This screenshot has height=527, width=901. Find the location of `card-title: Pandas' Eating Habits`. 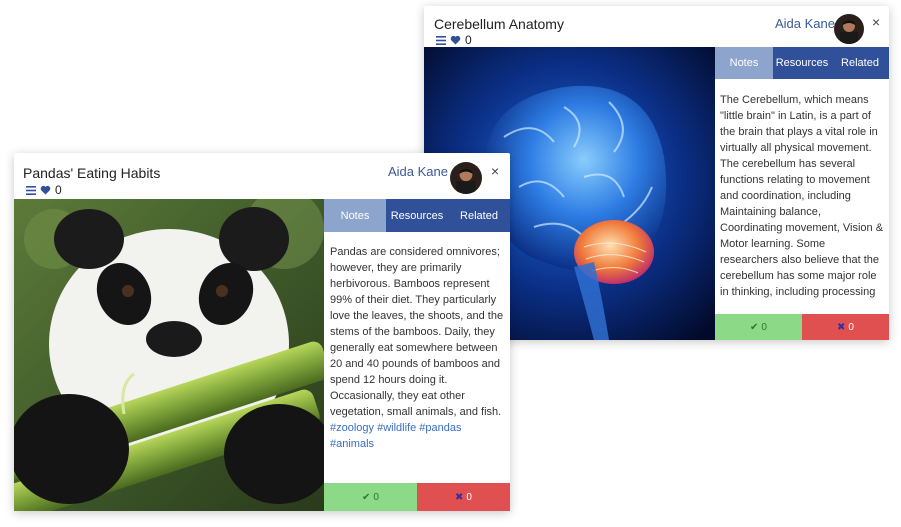

card-title: Pandas' Eating Habits is located at coordinates (92, 173).